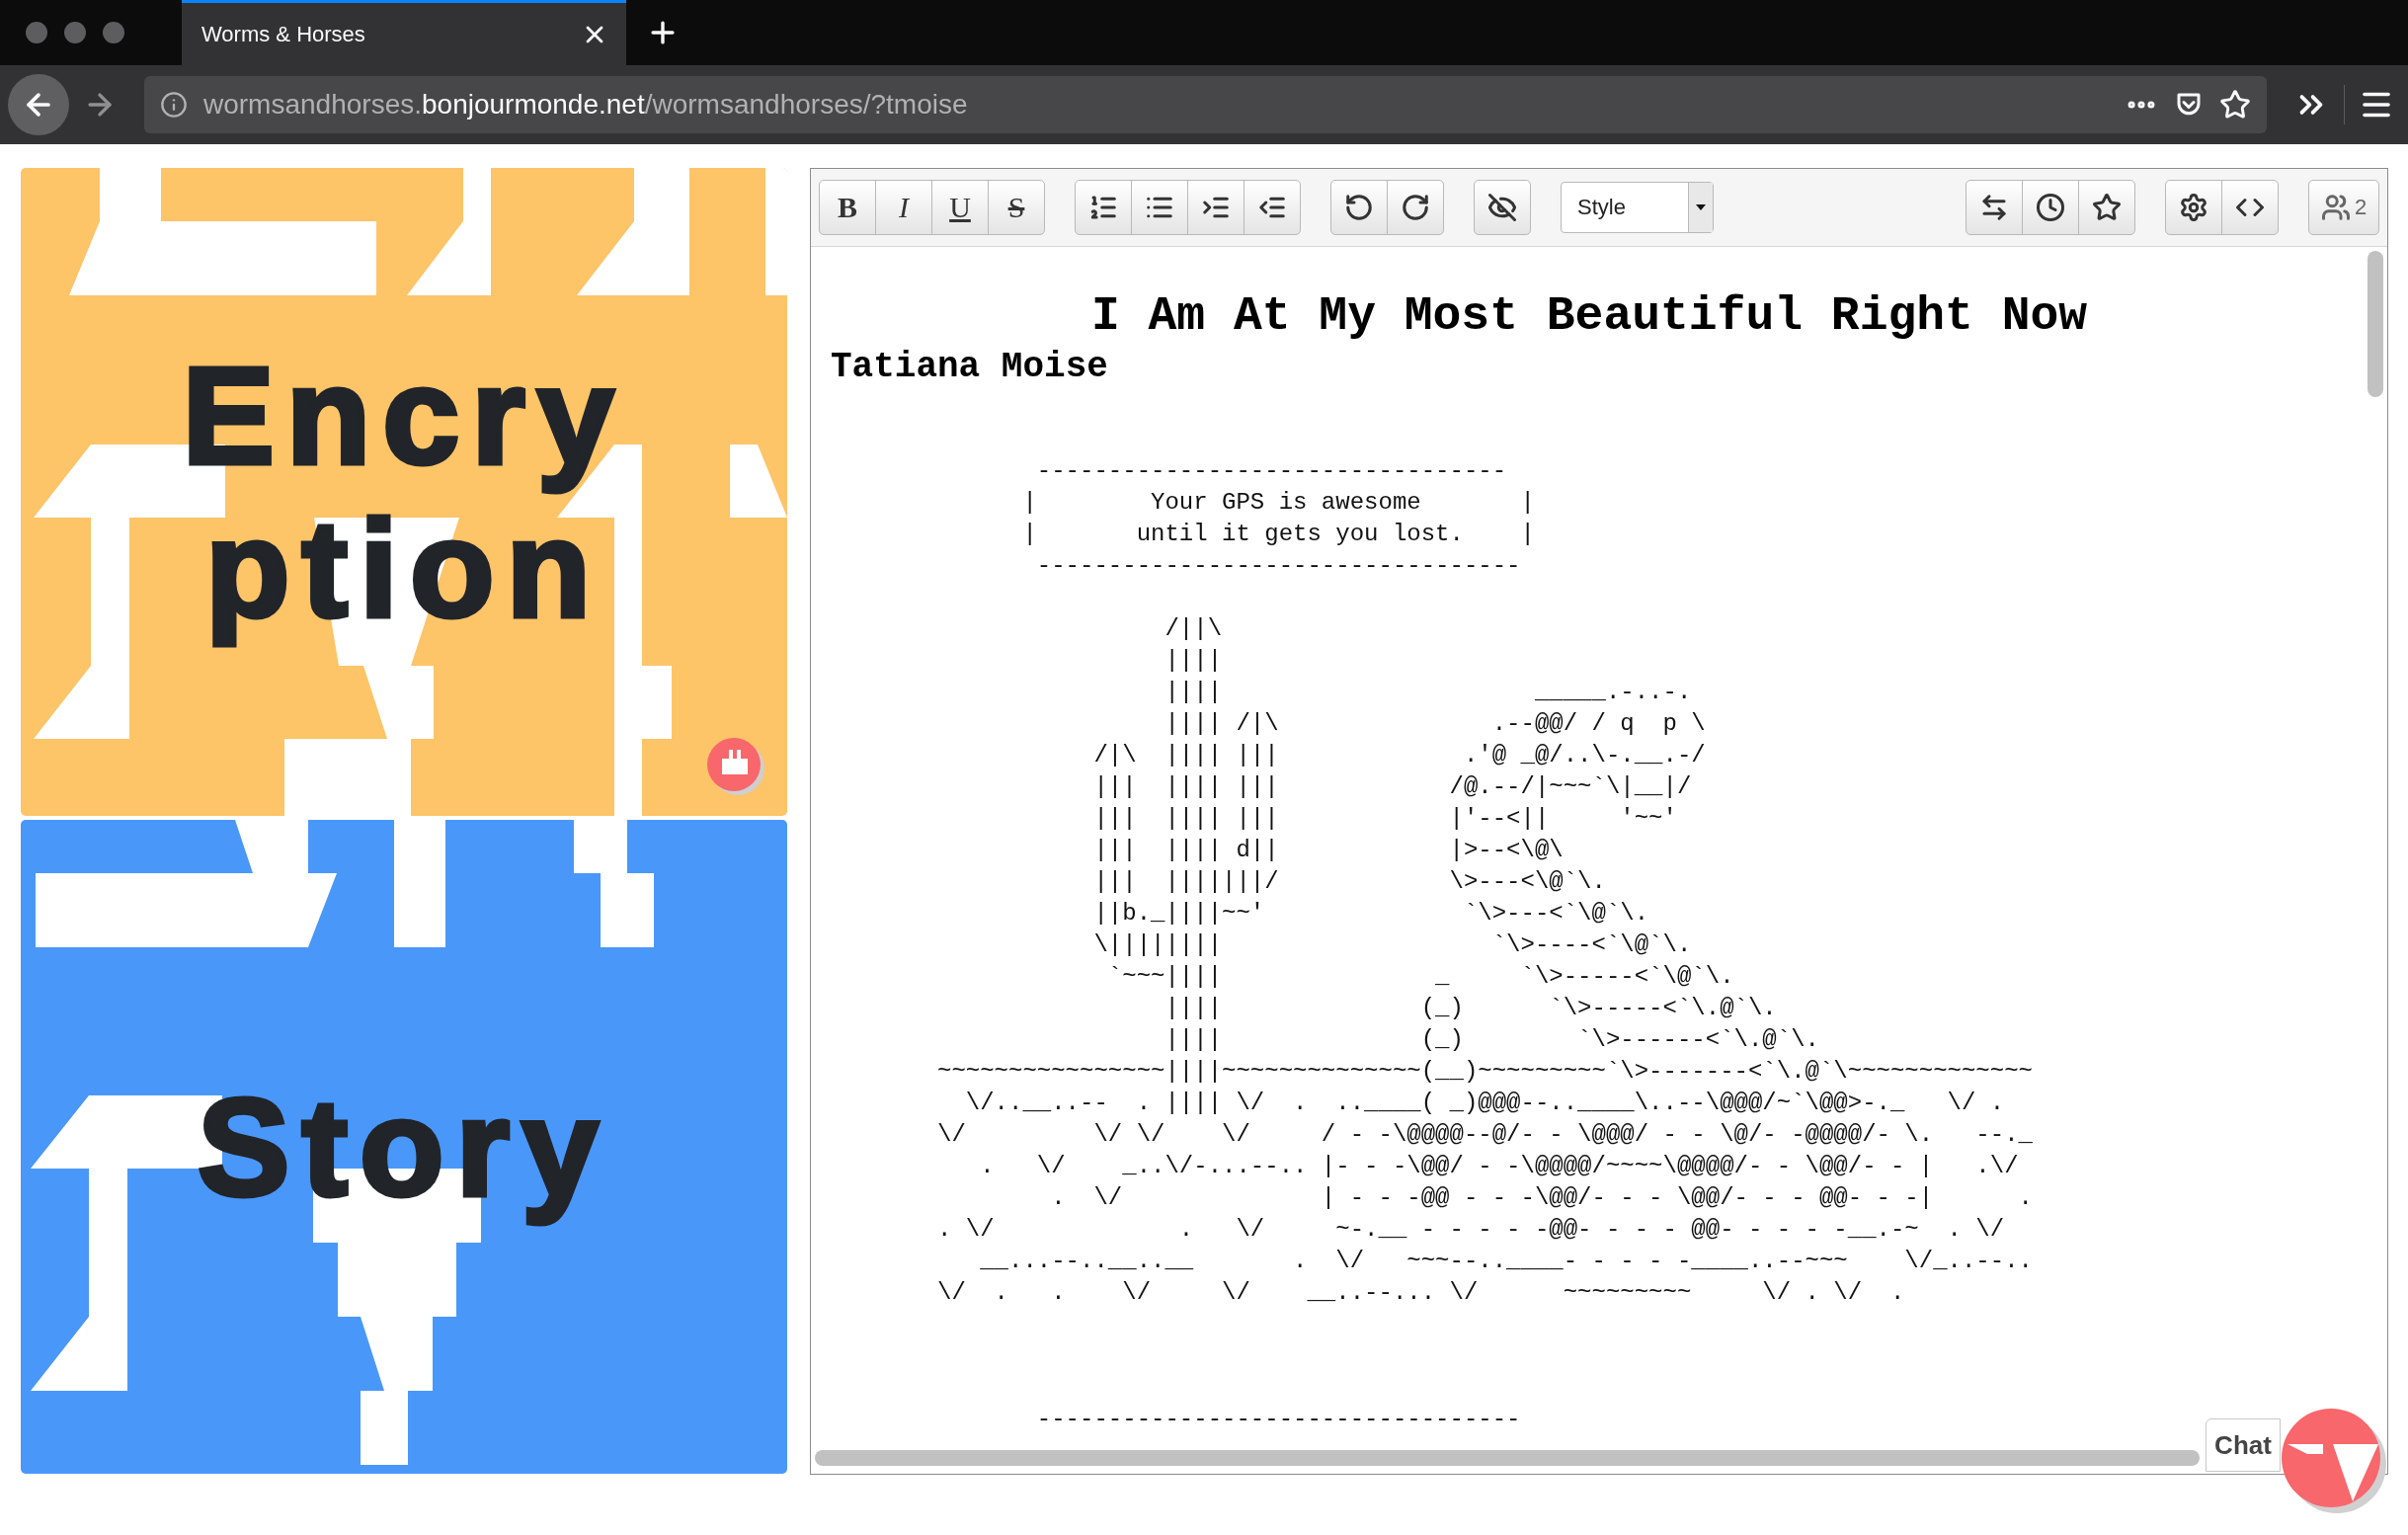 The height and width of the screenshot is (1535, 2408). Describe the element at coordinates (2243, 1445) in the screenshot. I see `chat-button: Chat` at that location.